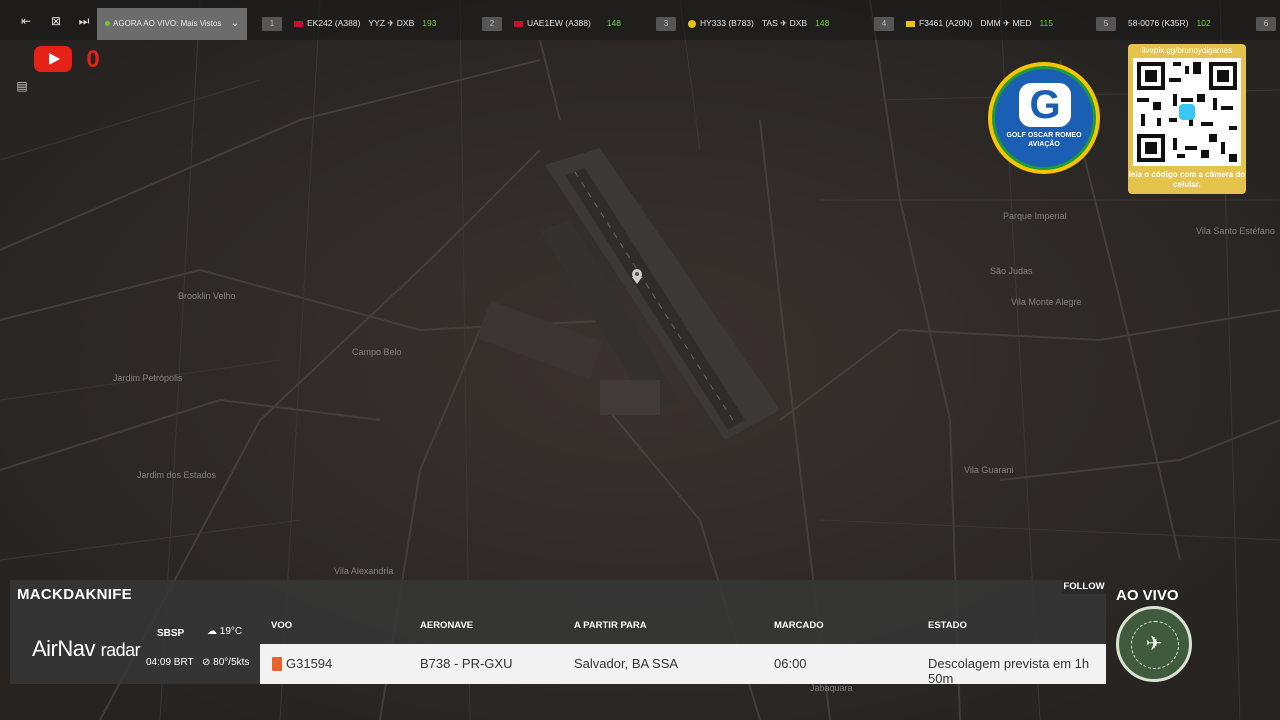 The image size is (1280, 720). What do you see at coordinates (559, 23) in the screenshot?
I see `flight-callsign: UAE1EW (A388)` at bounding box center [559, 23].